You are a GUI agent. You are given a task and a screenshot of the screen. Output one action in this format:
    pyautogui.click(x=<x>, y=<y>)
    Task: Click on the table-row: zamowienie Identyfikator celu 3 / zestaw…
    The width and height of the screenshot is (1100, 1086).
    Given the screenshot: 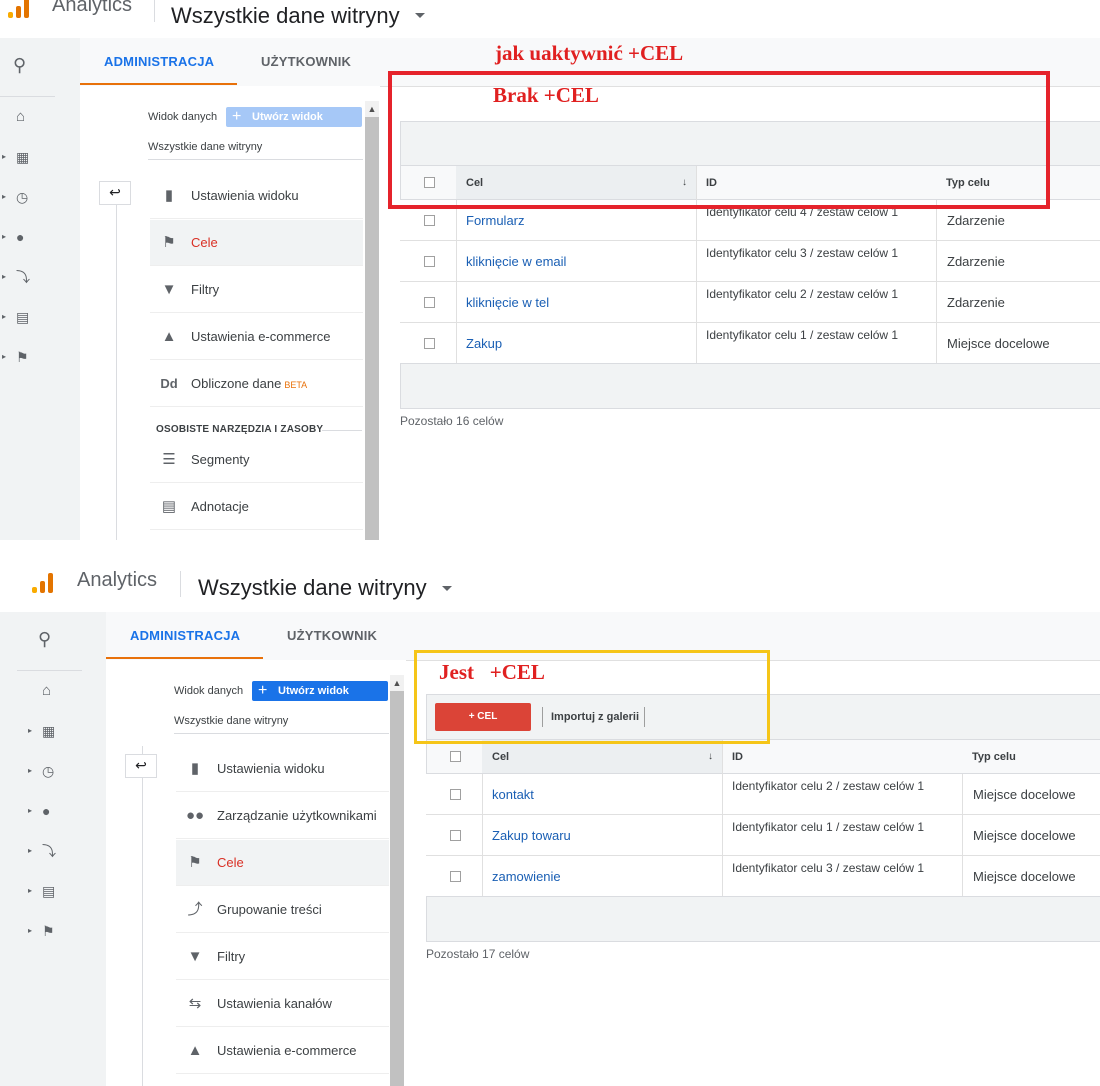 What is the action you would take?
    pyautogui.click(x=763, y=876)
    